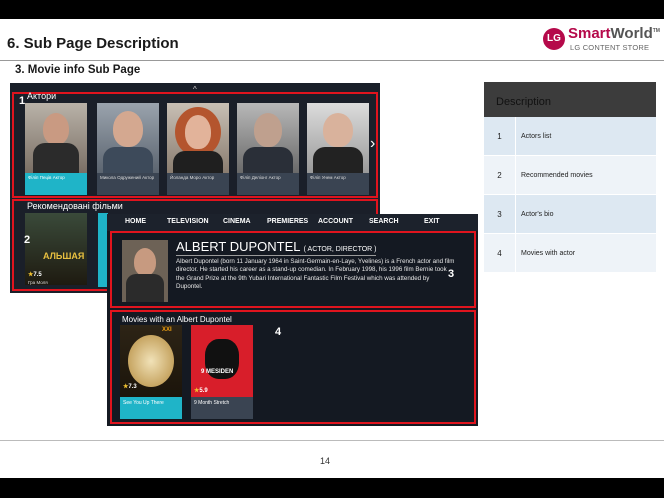 This screenshot has height=498, width=664. Describe the element at coordinates (195, 89) in the screenshot. I see `chevron-up-icon: ^` at that location.